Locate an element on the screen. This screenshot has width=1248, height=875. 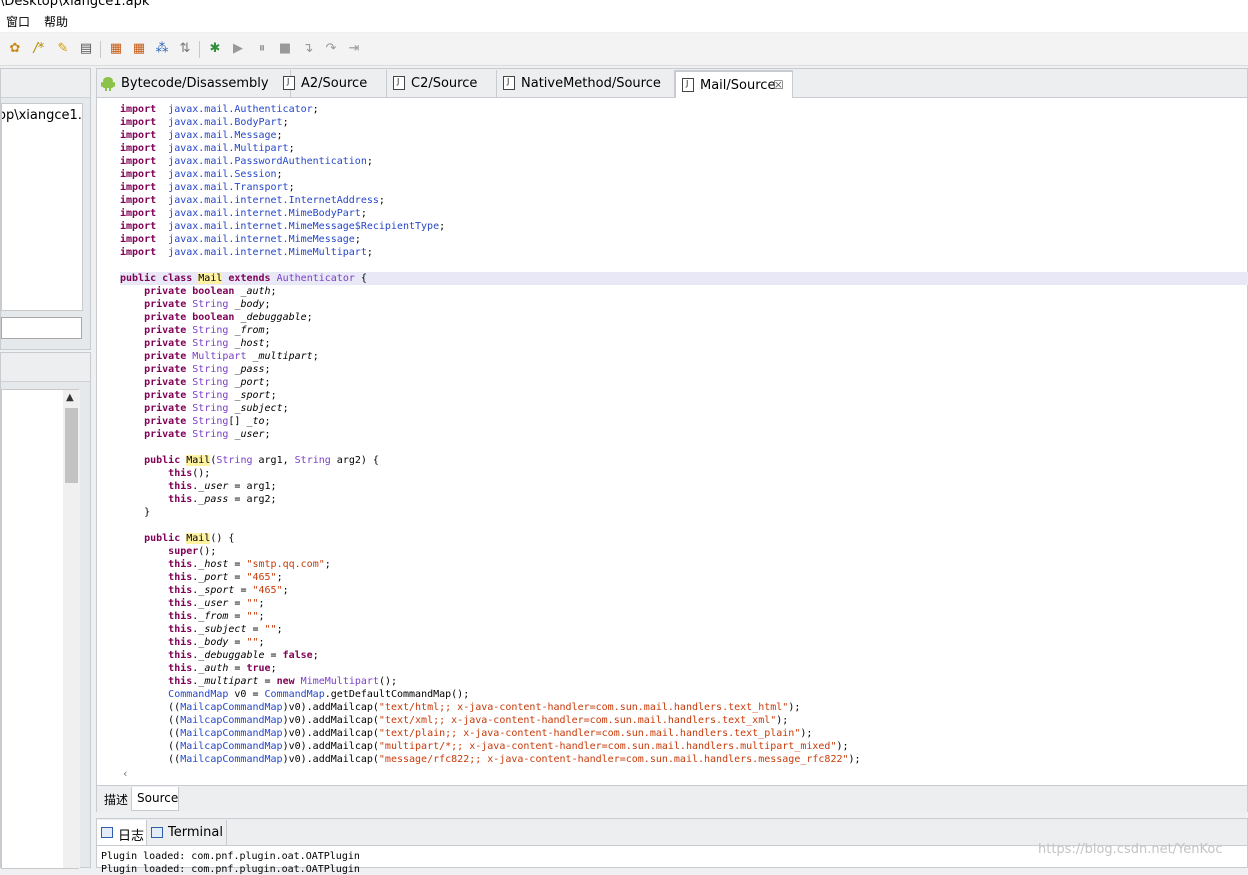
tab-label: A2/Source is located at coordinates (334, 83).